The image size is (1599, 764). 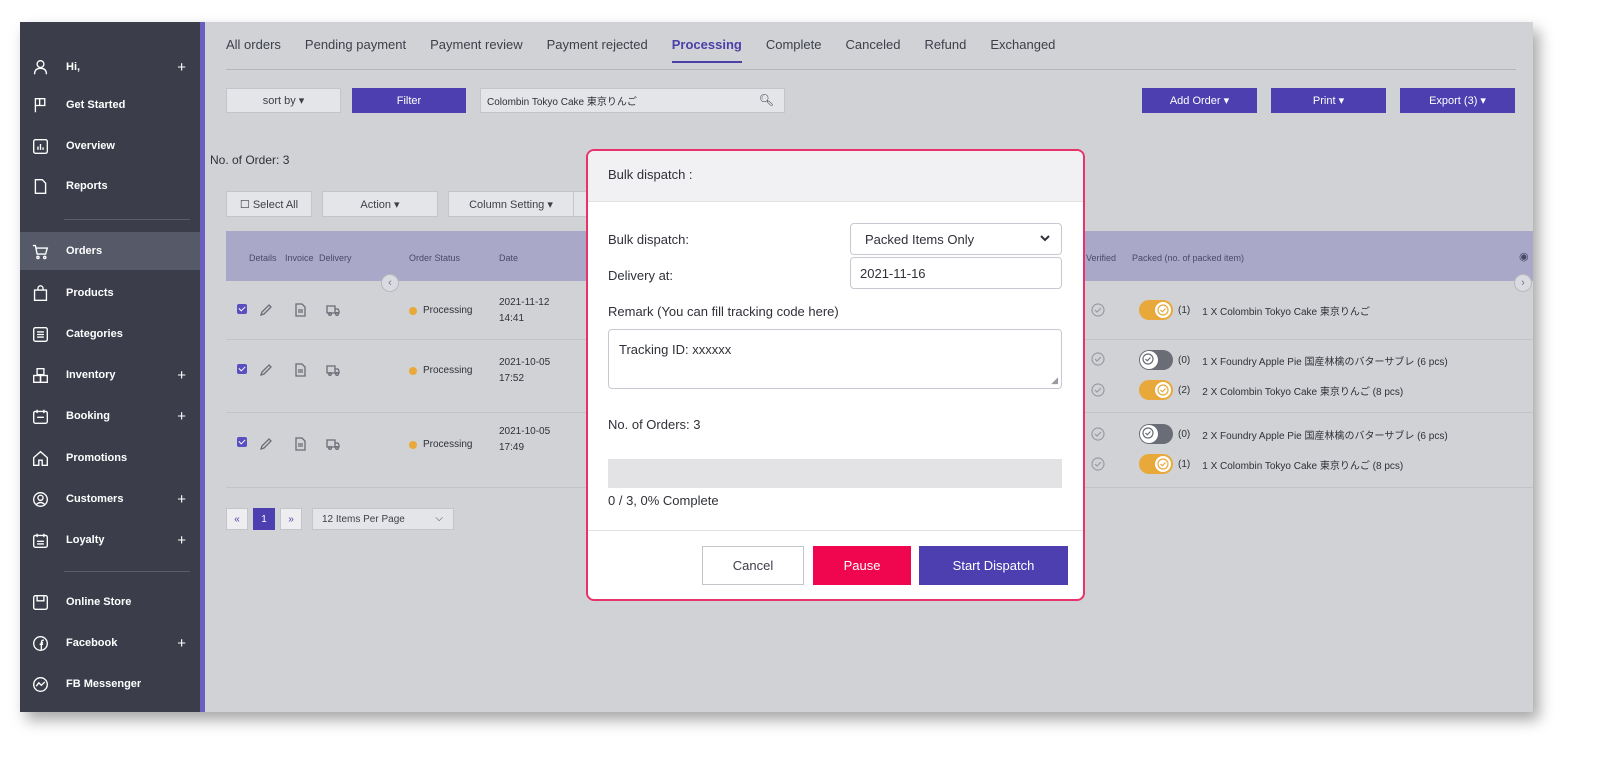 What do you see at coordinates (1328, 100) in the screenshot?
I see `print-button: Print ▾` at bounding box center [1328, 100].